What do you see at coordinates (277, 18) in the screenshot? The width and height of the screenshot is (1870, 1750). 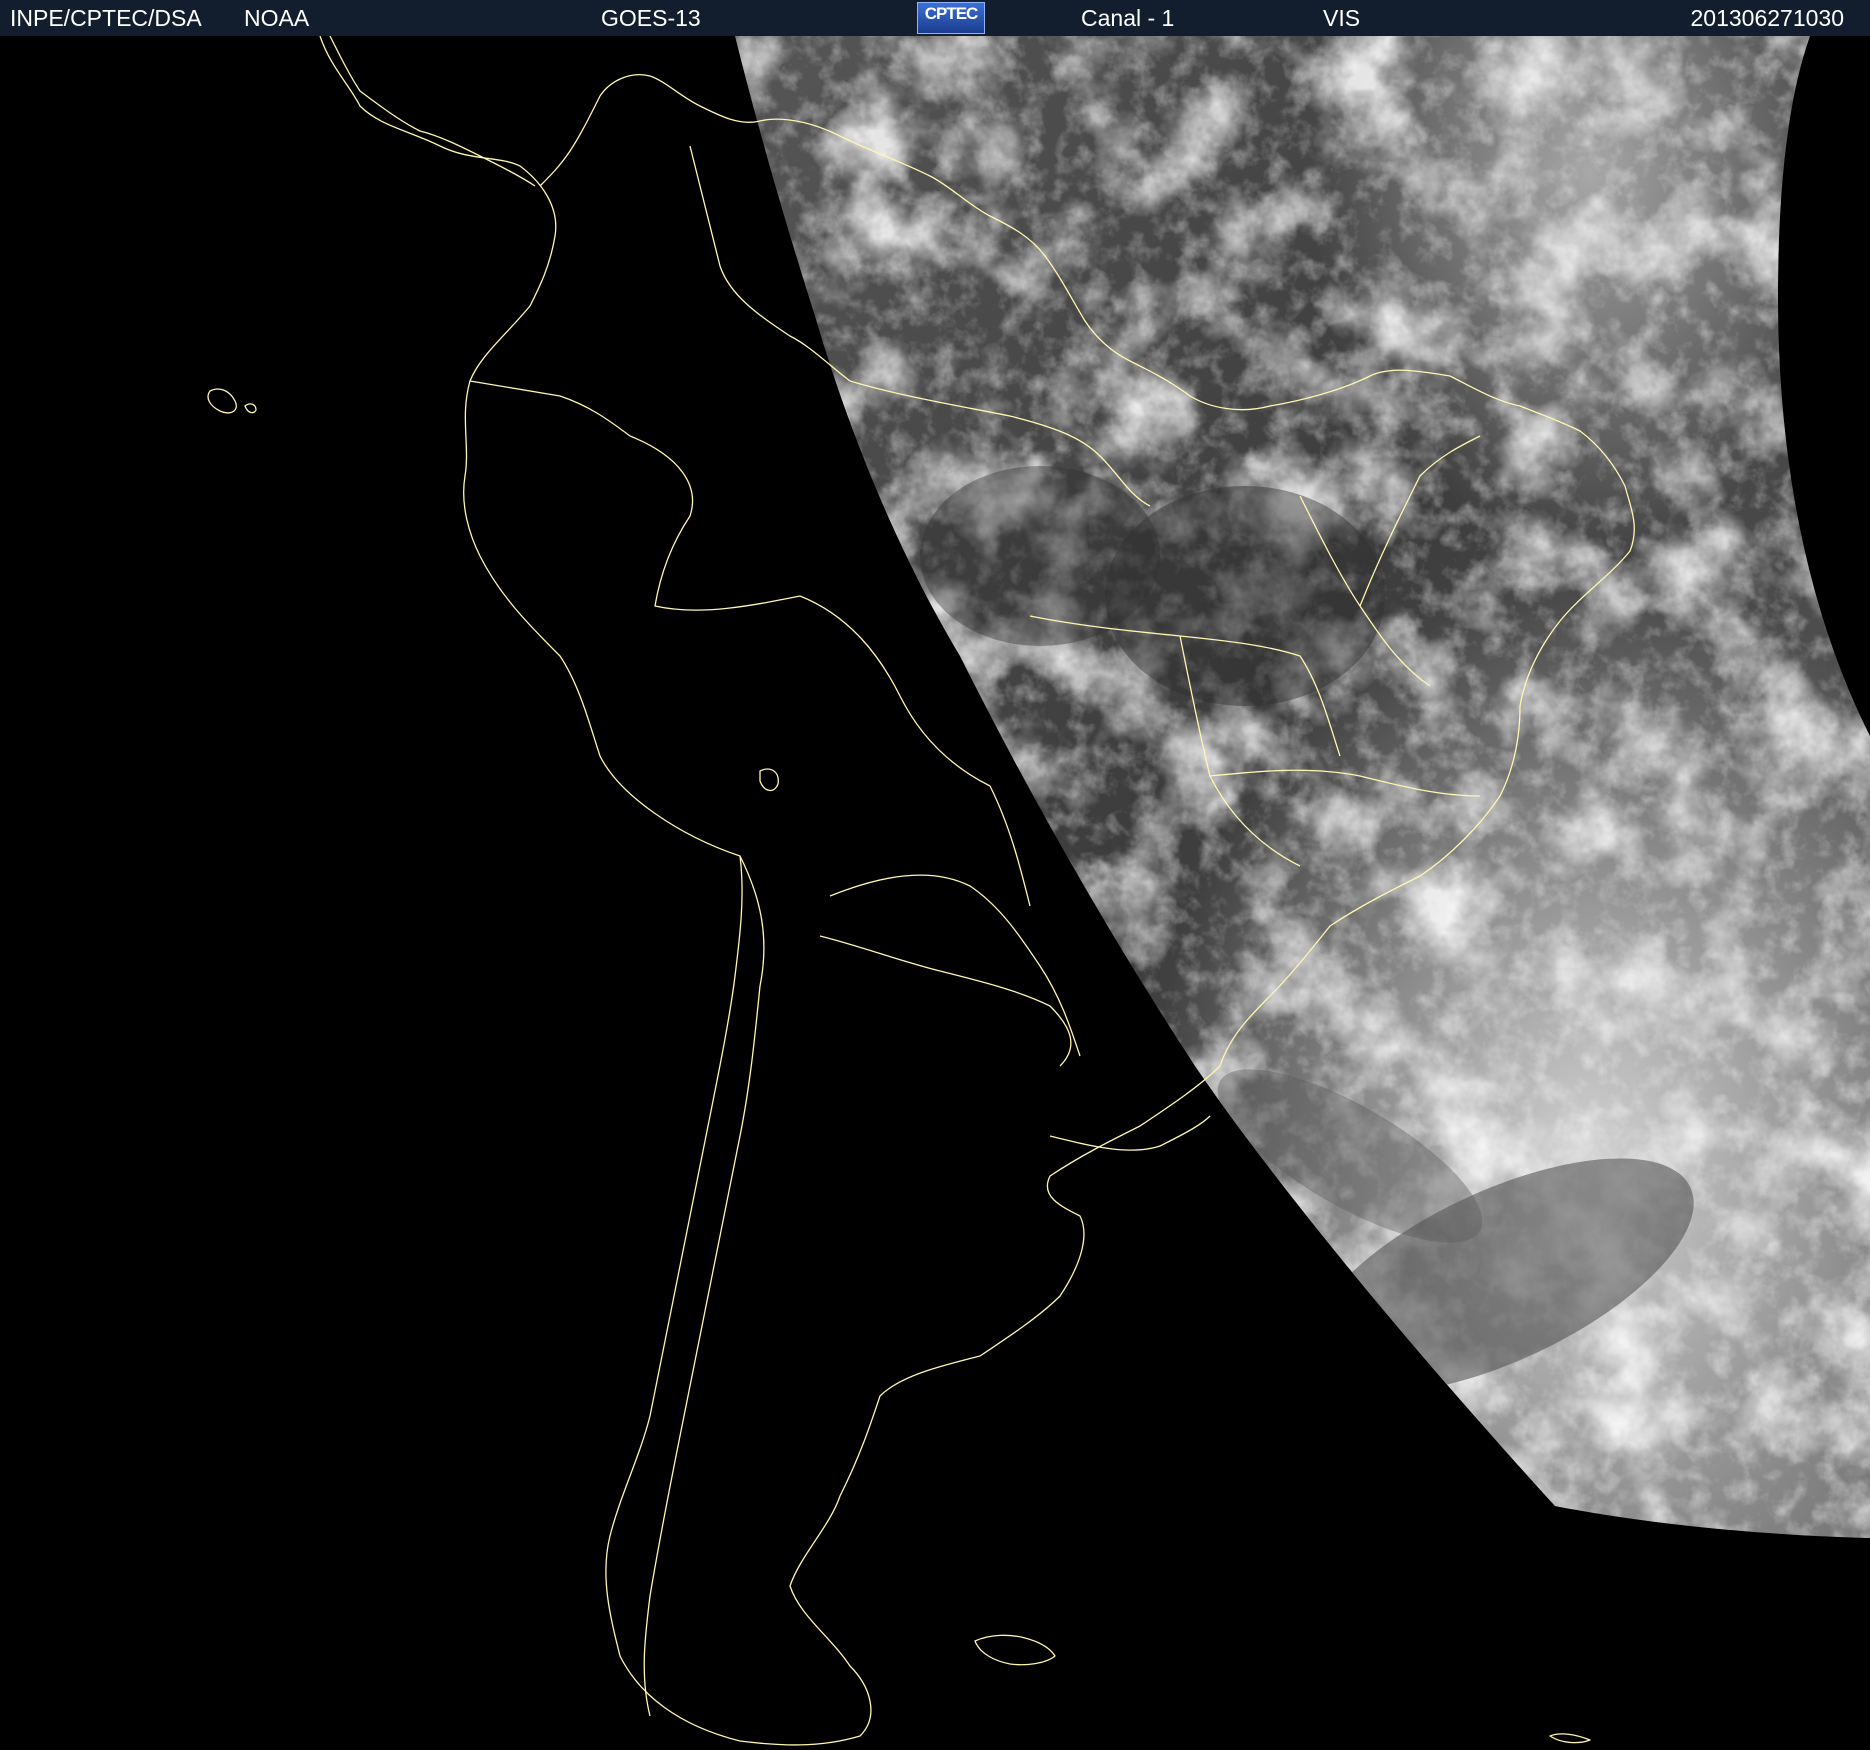 I see `agency-label: NOAA` at bounding box center [277, 18].